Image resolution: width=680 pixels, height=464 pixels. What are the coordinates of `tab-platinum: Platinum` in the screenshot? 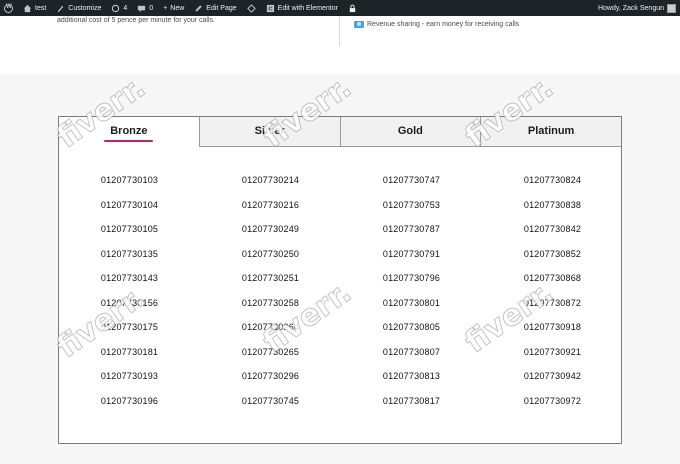 It's located at (550, 132).